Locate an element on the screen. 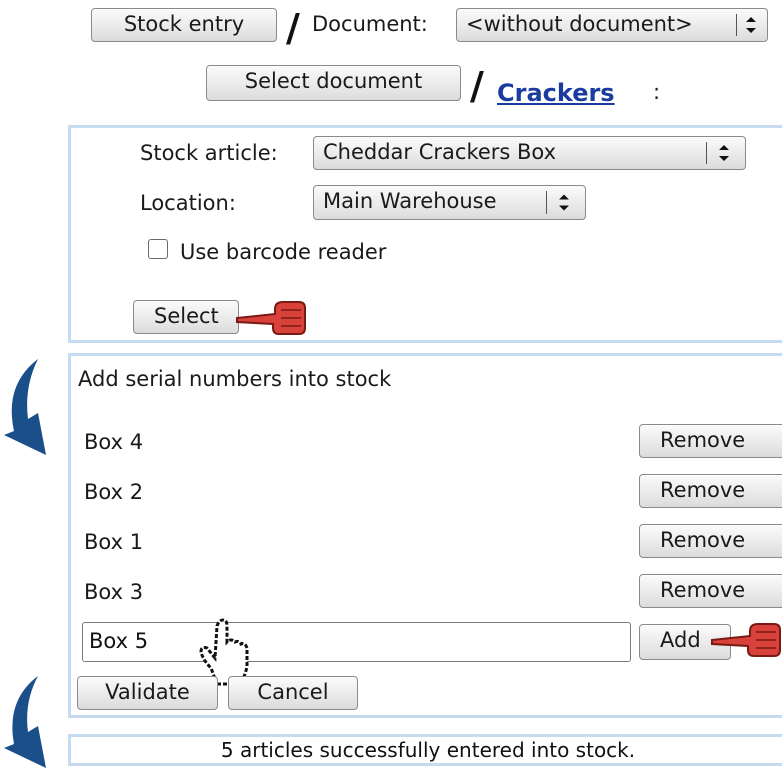  serial-item-label: Box 4 is located at coordinates (114, 442).